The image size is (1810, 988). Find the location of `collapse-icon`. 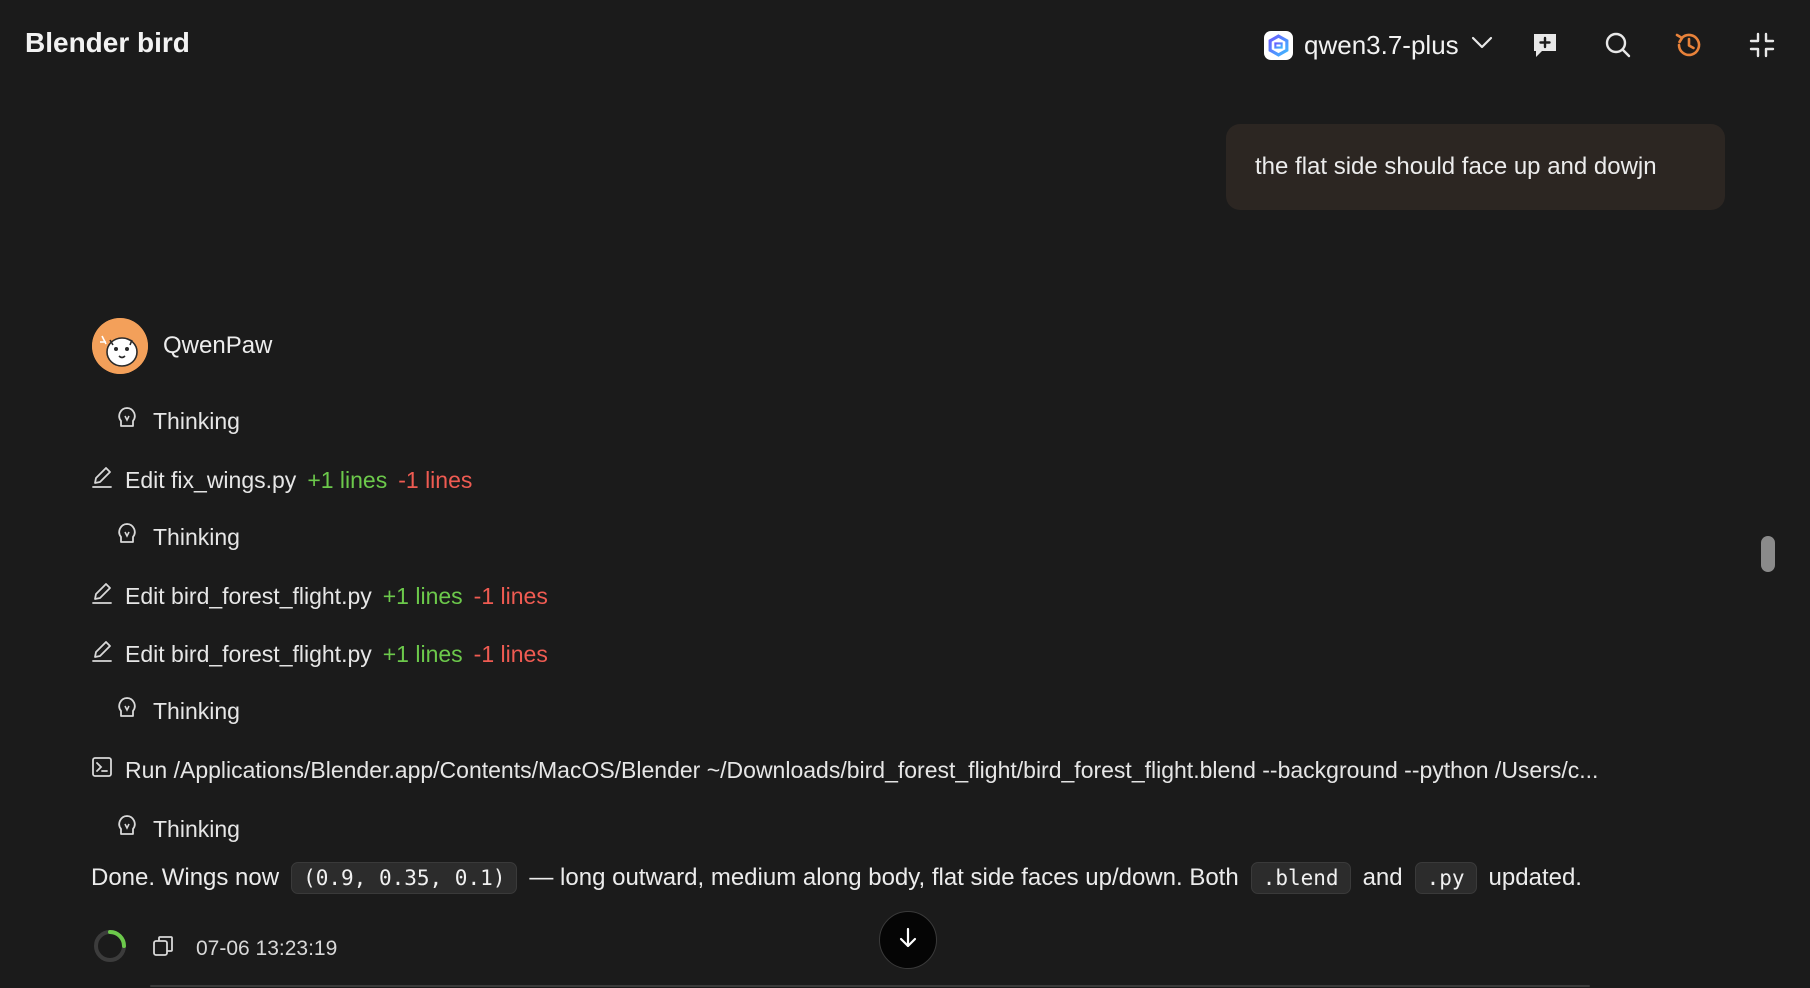

collapse-icon is located at coordinates (1762, 45).